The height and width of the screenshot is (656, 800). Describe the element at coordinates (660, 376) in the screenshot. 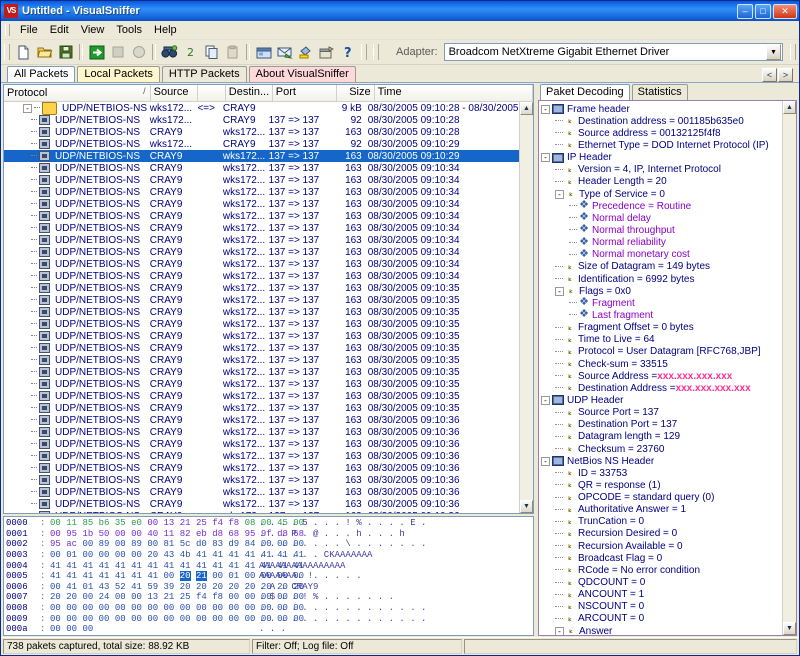

I see `tree-row: ₖ Source Address = xxx.xxx.xxx.xxx` at that location.